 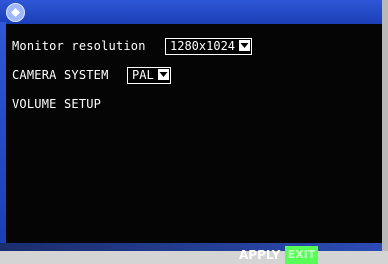 I want to click on camera-system-label: CAMERA SYSTEM, so click(x=60, y=75).